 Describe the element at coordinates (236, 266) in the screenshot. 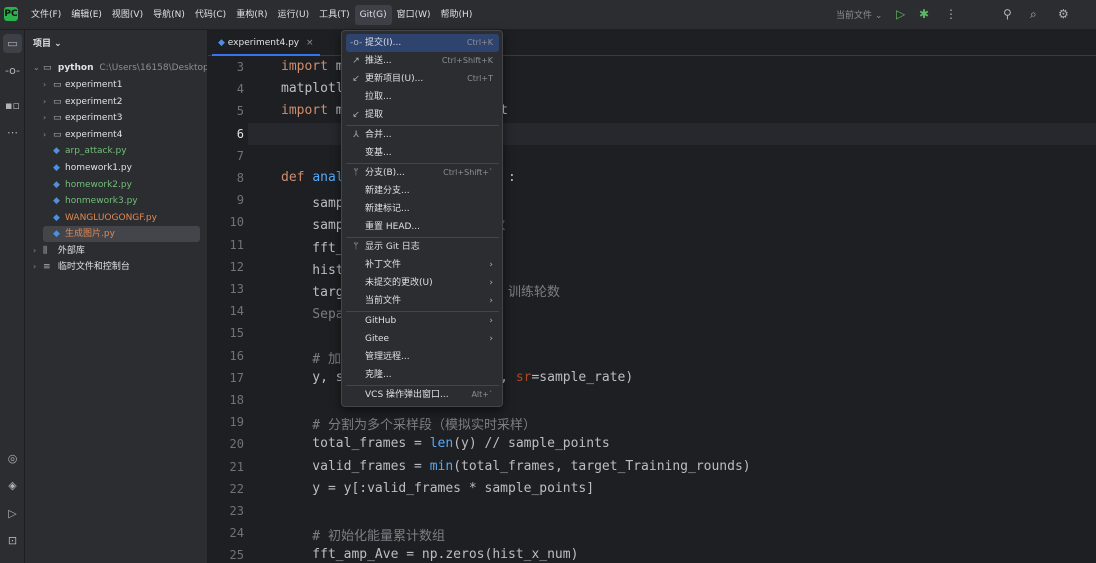

I see `line-number: 12` at that location.